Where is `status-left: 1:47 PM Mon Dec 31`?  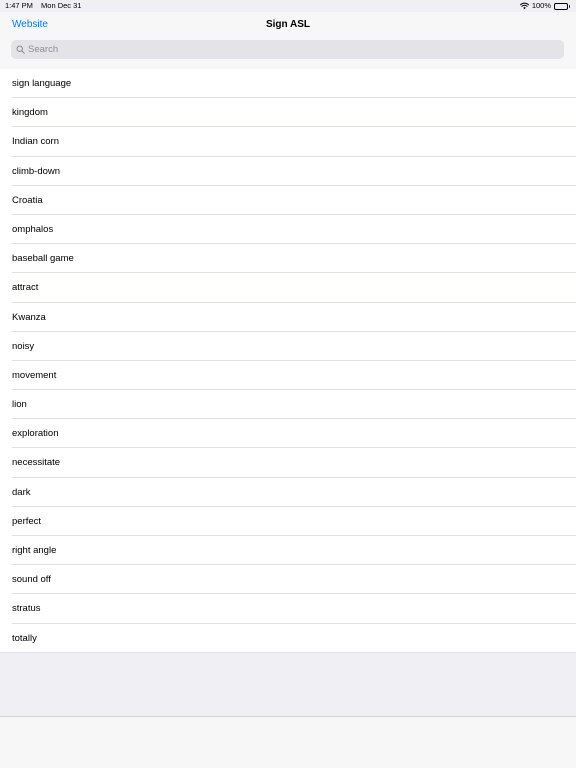
status-left: 1:47 PM Mon Dec 31 is located at coordinates (43, 6).